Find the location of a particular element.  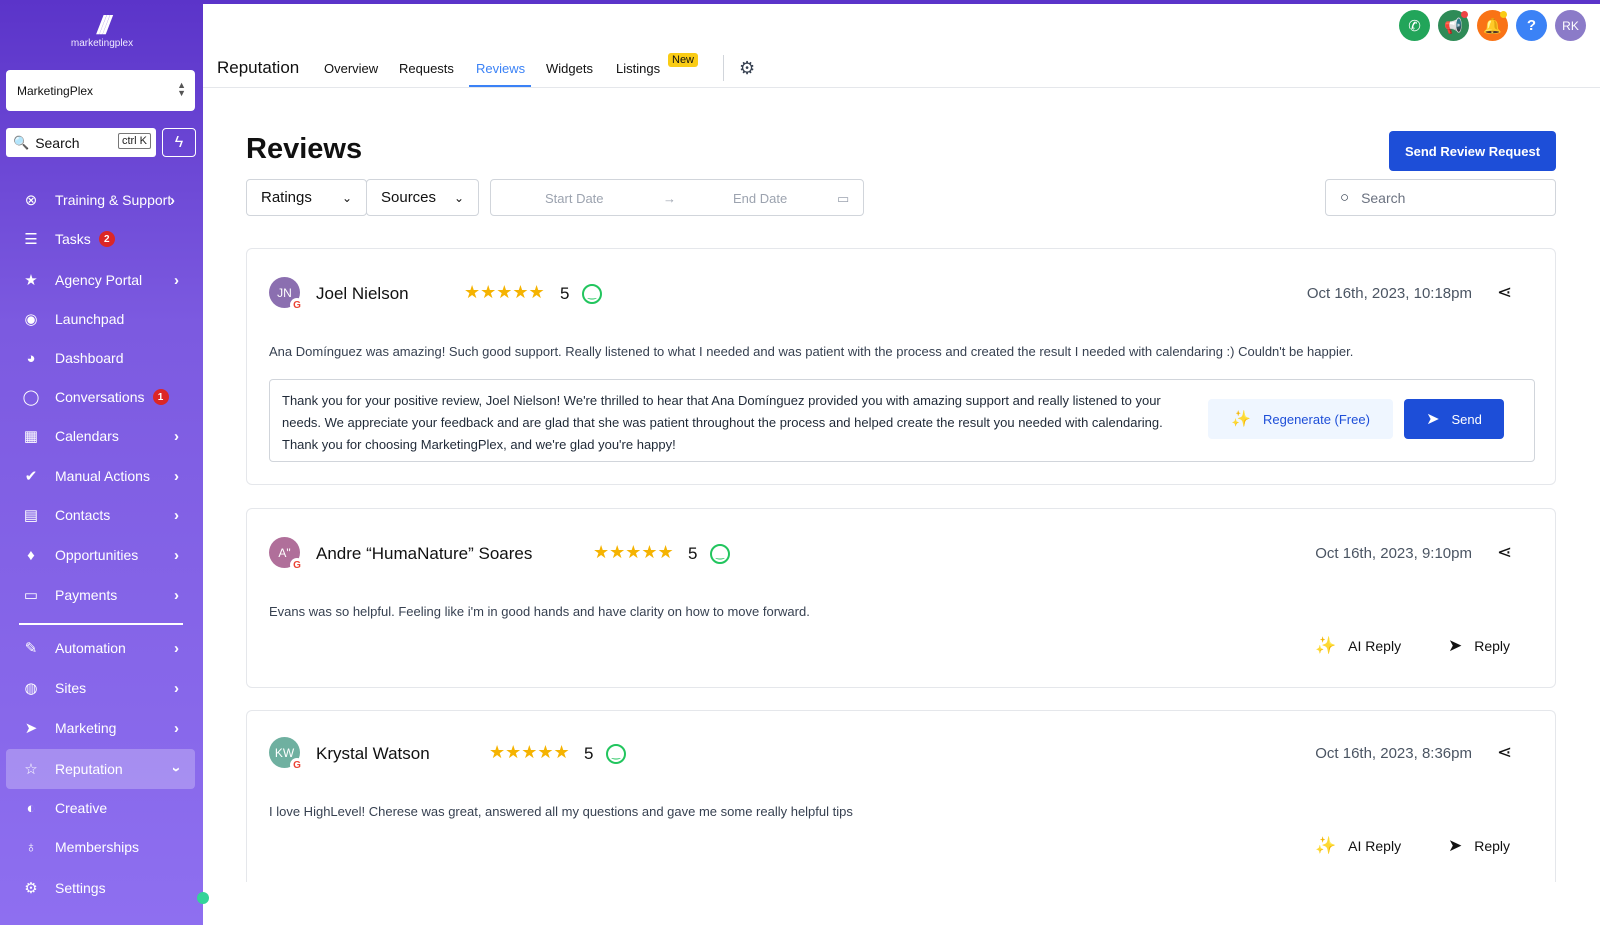

sidebar-item-label: Payments is located at coordinates (86, 595).